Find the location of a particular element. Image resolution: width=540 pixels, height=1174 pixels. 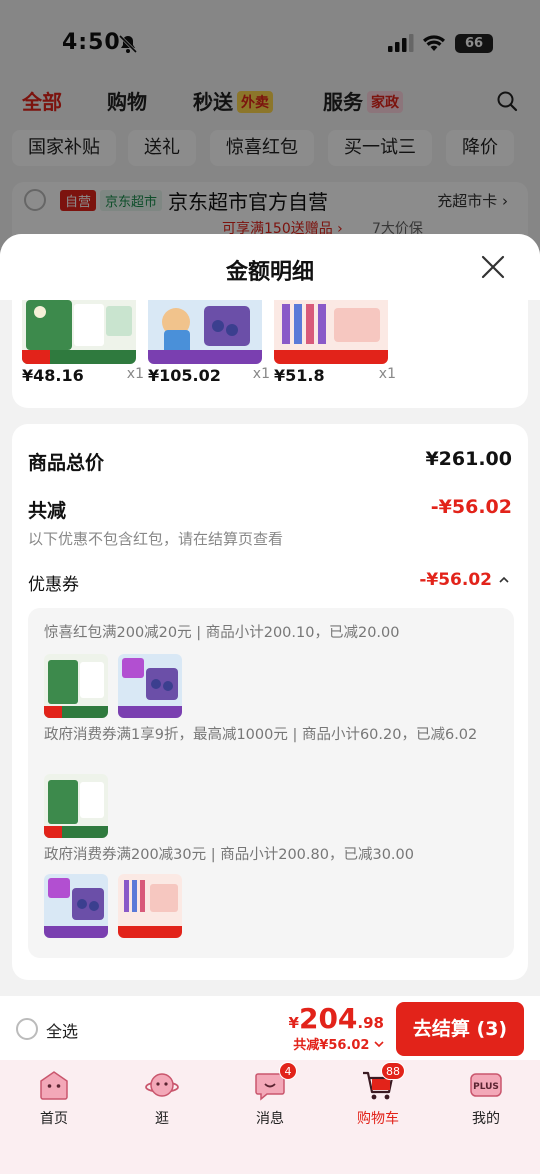

items-card: ¥48.16 x1 ¥105.02 x1 ¥51.8 x1 is located at coordinates (270, 354).